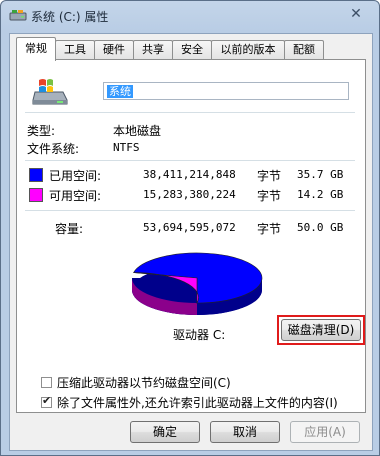 The width and height of the screenshot is (380, 456). What do you see at coordinates (199, 335) in the screenshot?
I see `drive-letter-label: 驱动器 C:` at bounding box center [199, 335].